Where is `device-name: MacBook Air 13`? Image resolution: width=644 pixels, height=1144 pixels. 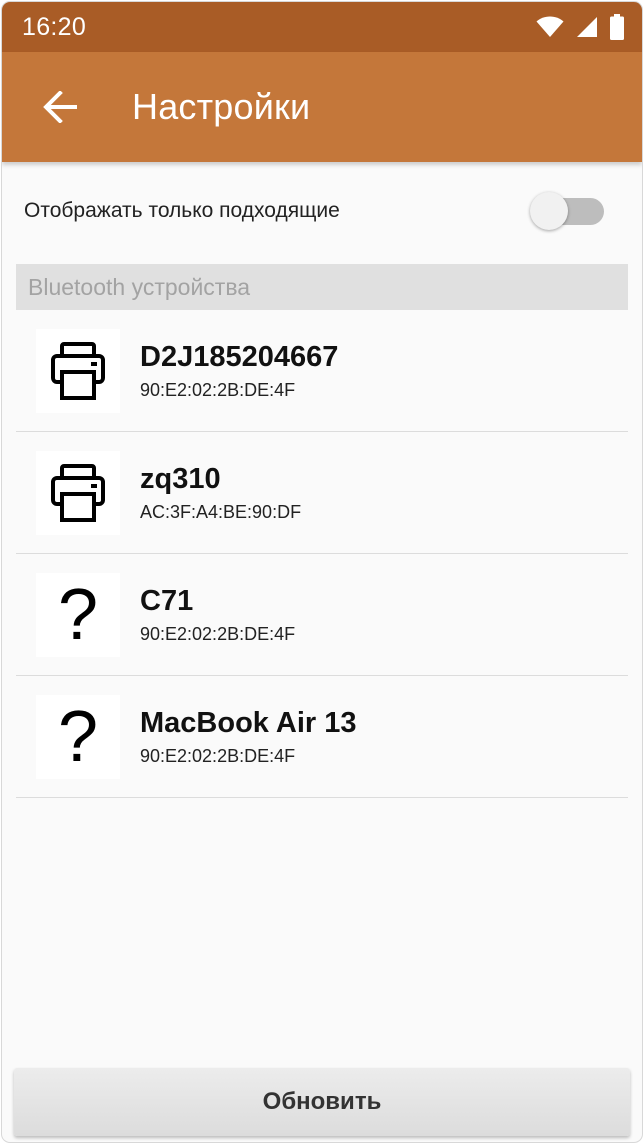 device-name: MacBook Air 13 is located at coordinates (248, 723).